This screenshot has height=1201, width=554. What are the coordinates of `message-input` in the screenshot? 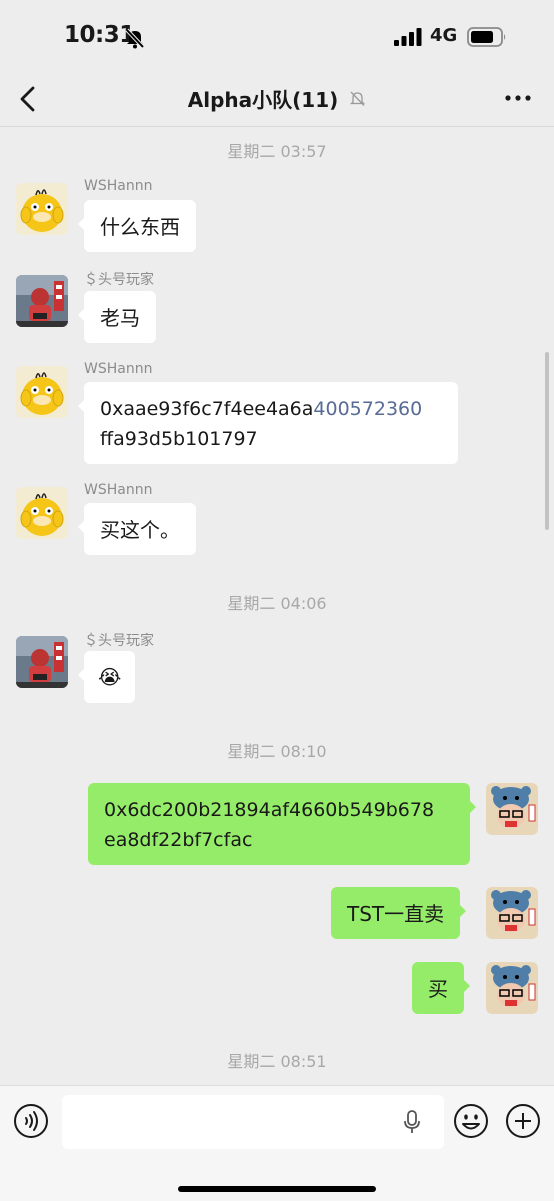 It's located at (253, 1122).